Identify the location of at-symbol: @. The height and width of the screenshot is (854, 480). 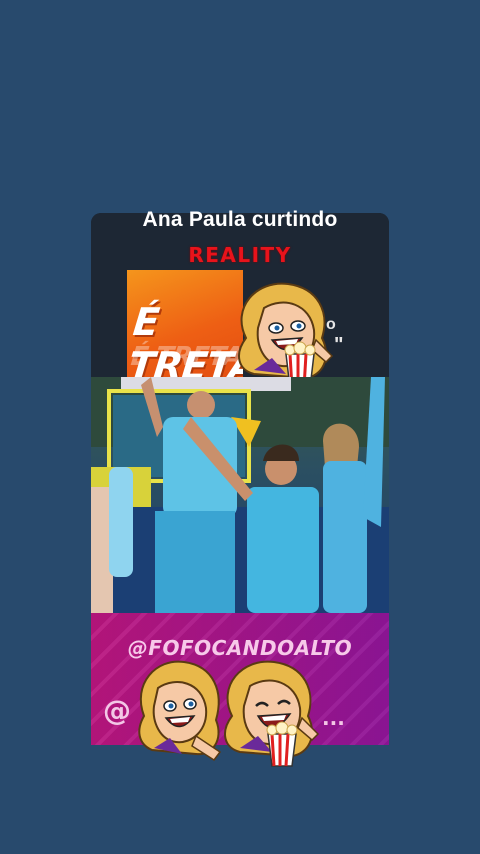
(117, 710).